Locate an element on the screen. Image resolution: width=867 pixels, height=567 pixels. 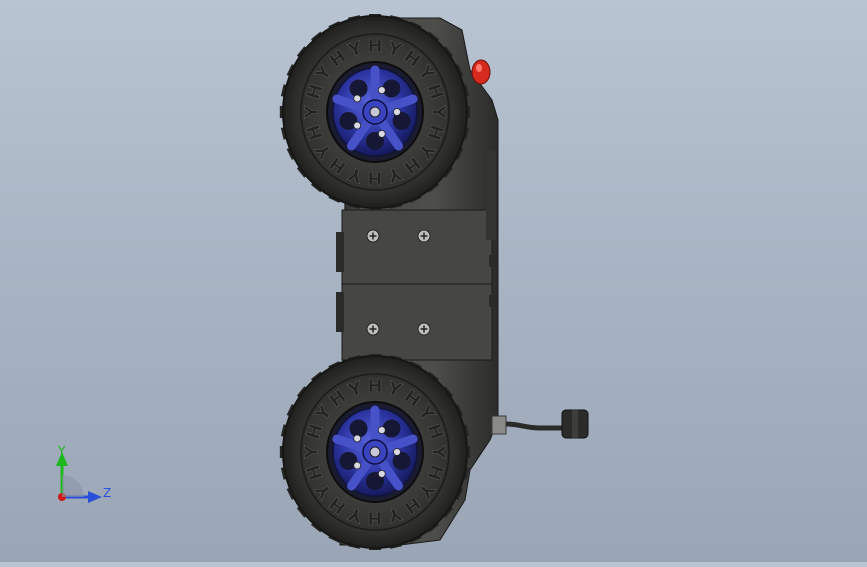
triad-plane is located at coordinates (73, 486).